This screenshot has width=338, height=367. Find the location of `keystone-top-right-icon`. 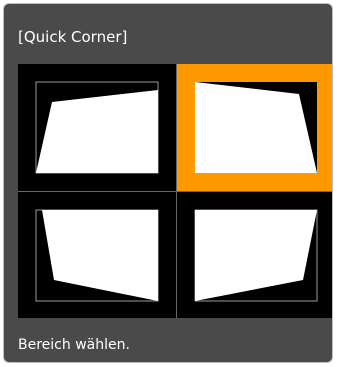

keystone-top-right-icon is located at coordinates (256, 127).